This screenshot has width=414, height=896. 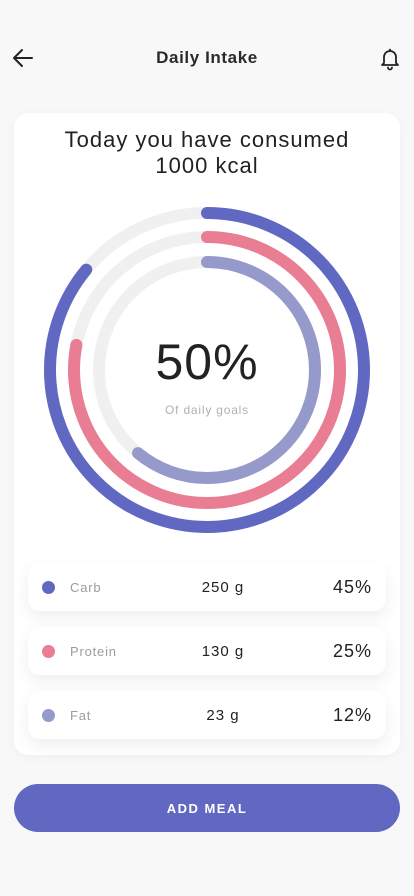 I want to click on goal-percent: 50%, so click(x=207, y=362).